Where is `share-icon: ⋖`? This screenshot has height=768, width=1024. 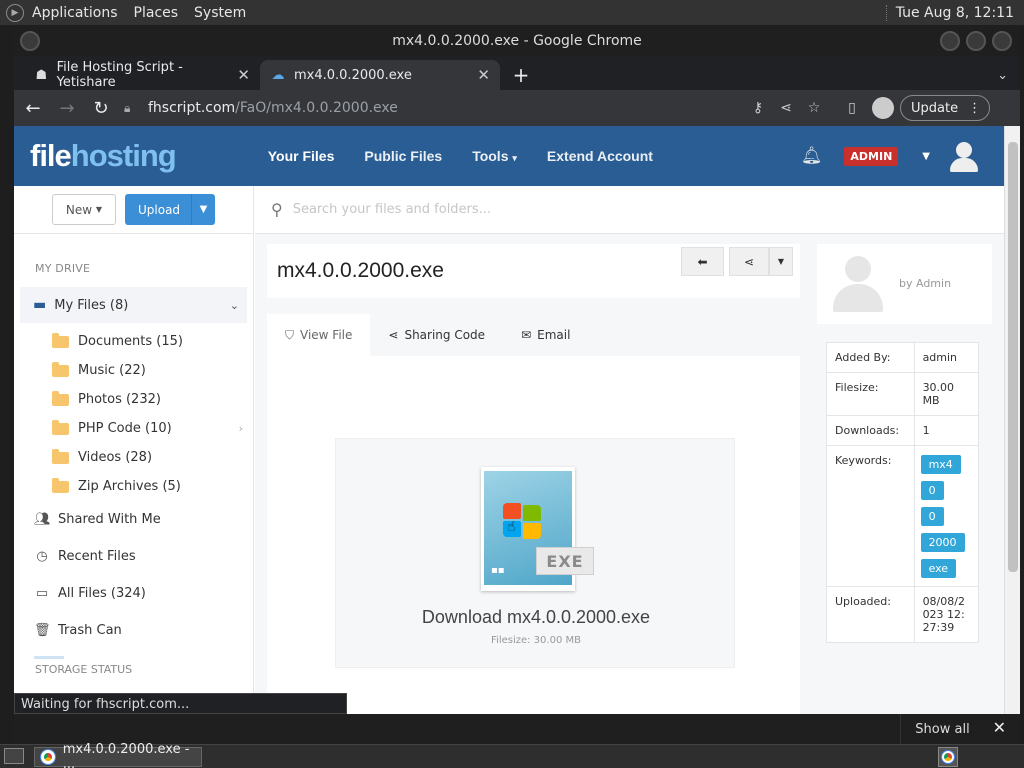
share-icon: ⋖ is located at coordinates (786, 108).